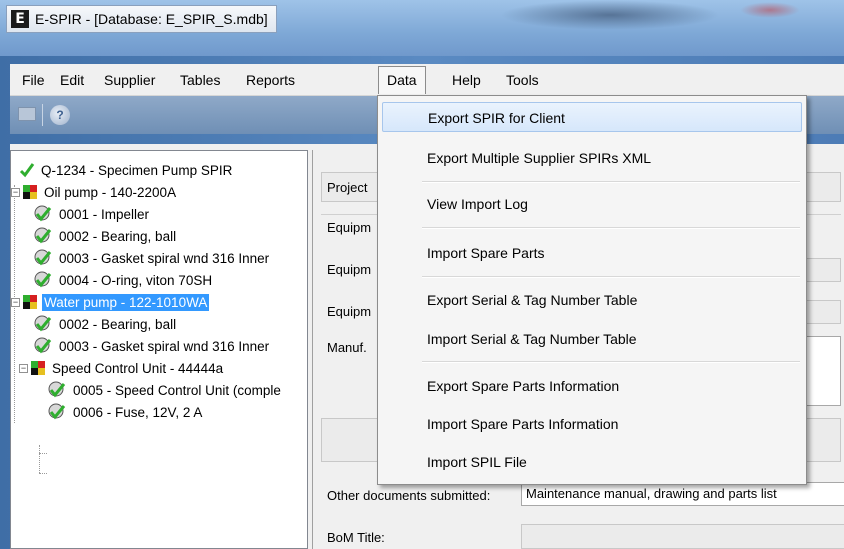  I want to click on tree-root: Q-1234 - Specimen Pump SPIR, so click(126, 170).